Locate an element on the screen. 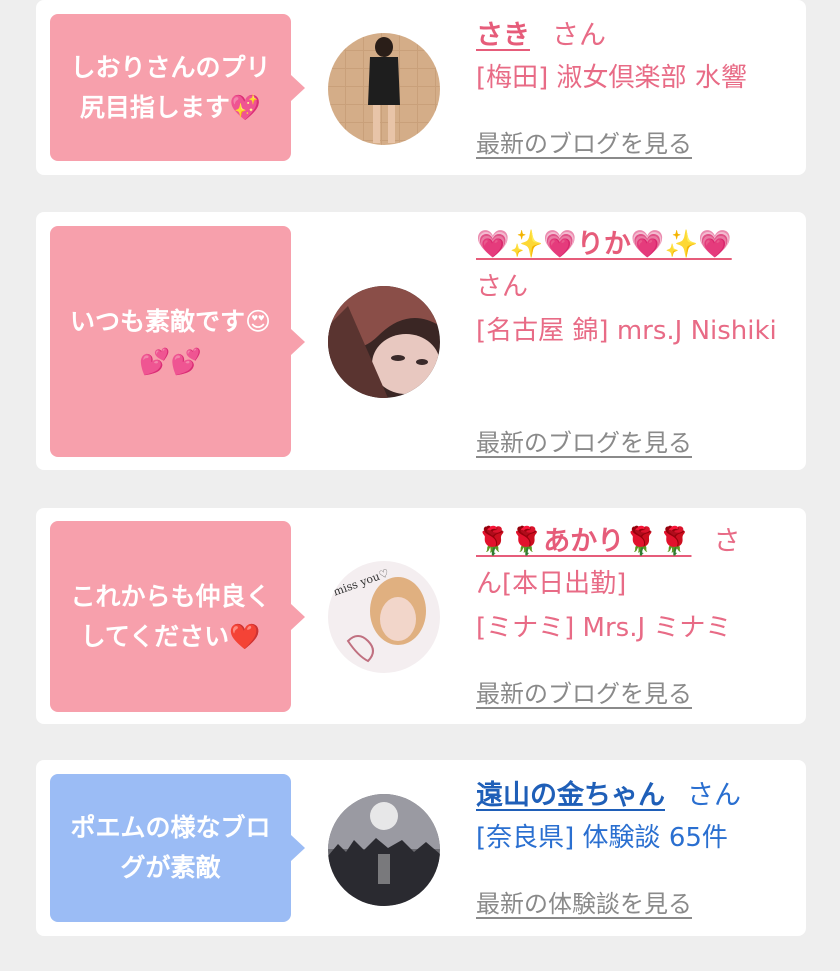 This screenshot has height=971, width=840. comment-bubble: ポエムの様なブロ グが素敵 is located at coordinates (177, 848).